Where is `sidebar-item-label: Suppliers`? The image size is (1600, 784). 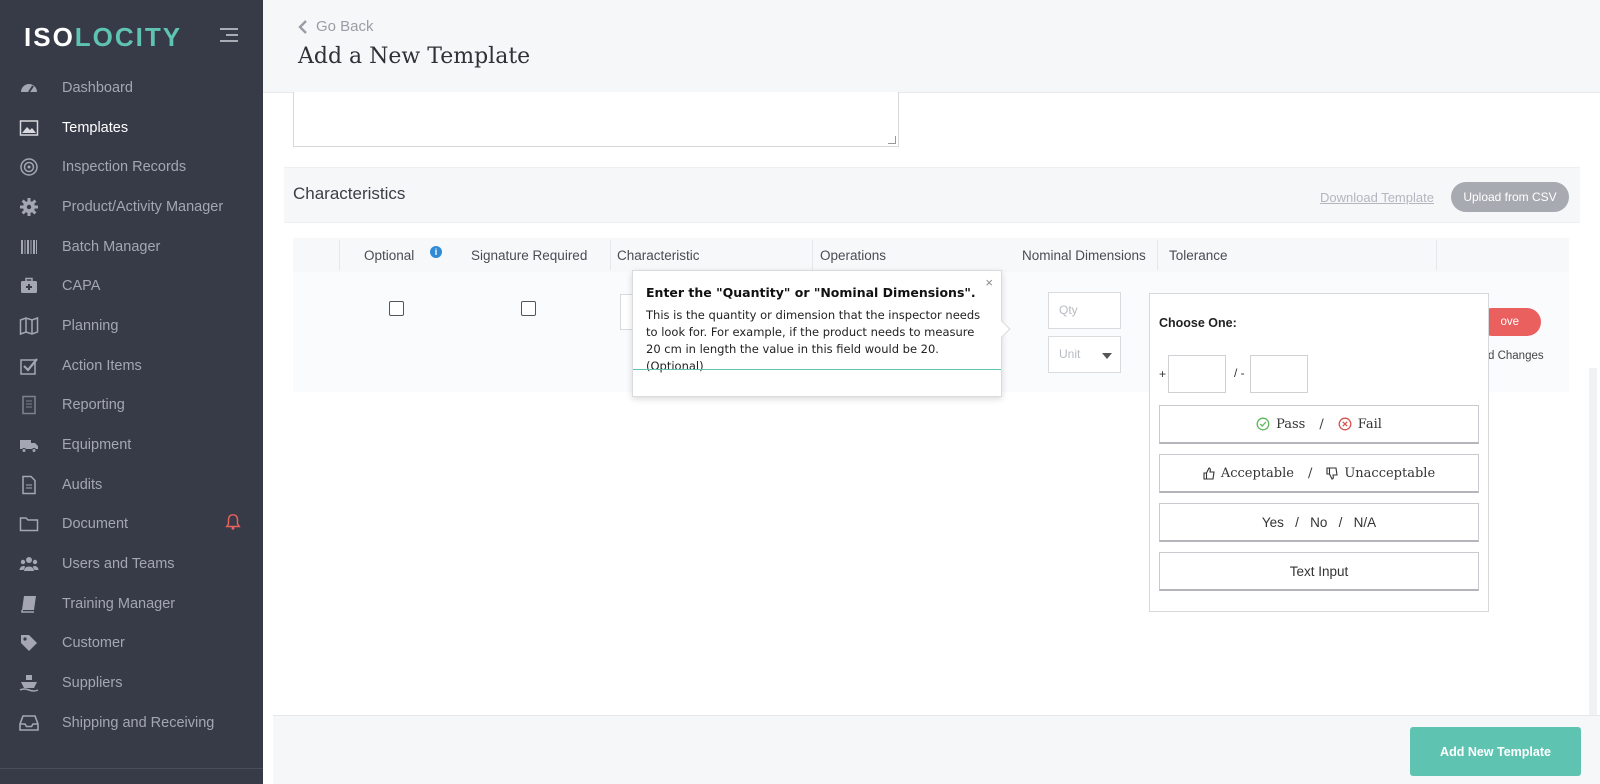
sidebar-item-label: Suppliers is located at coordinates (92, 683).